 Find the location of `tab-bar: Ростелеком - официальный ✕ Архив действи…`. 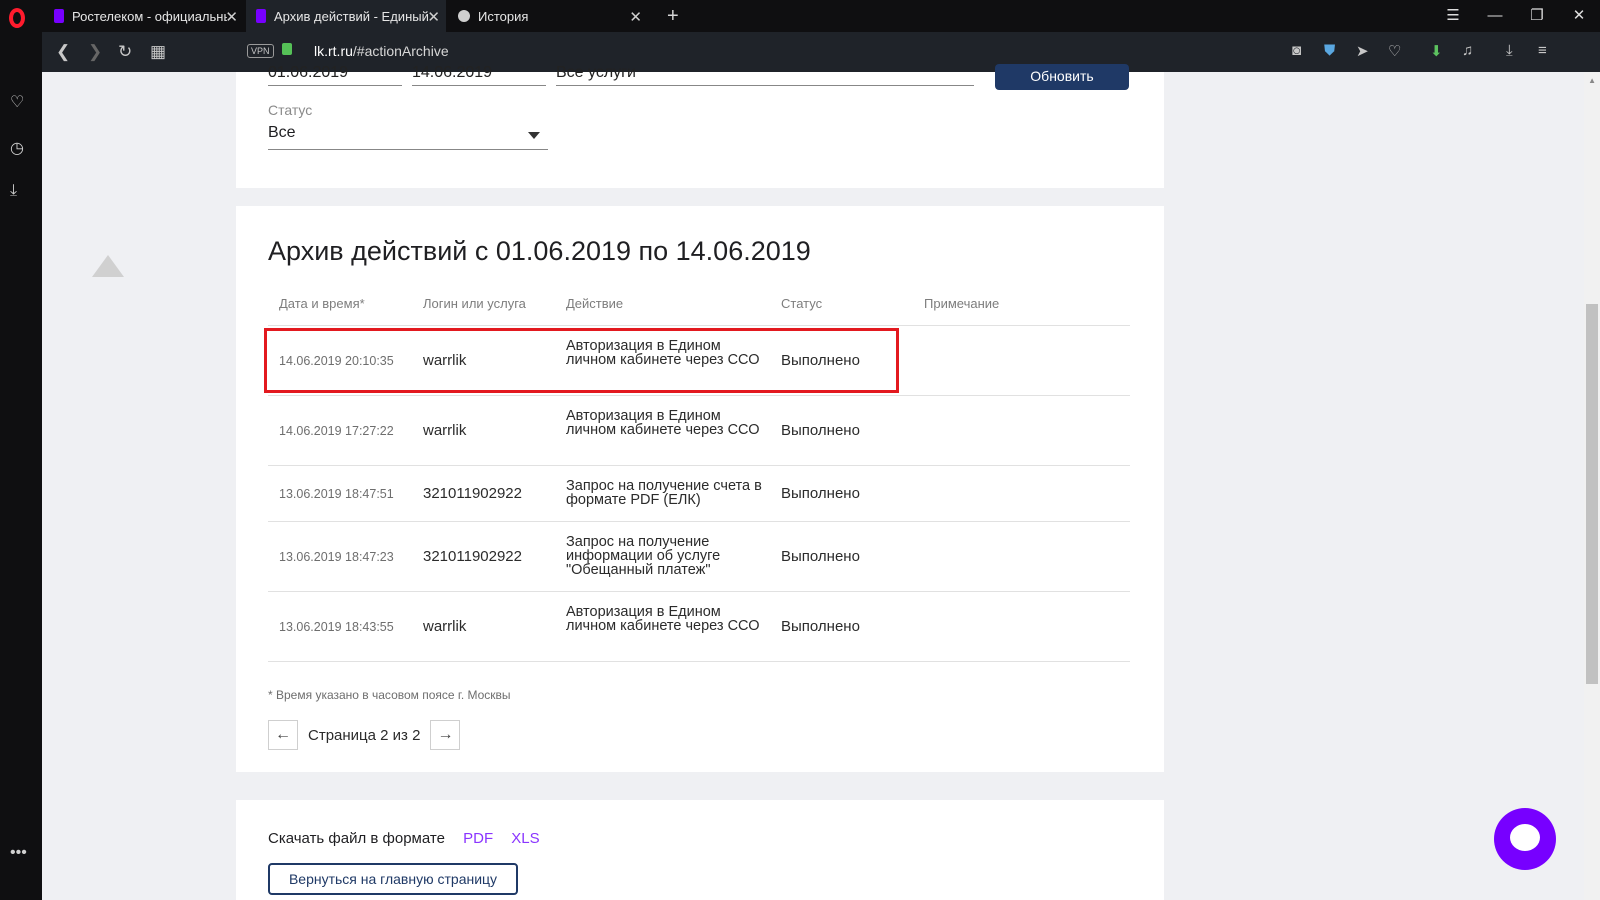

tab-bar: Ростелеком - официальный ✕ Архив действи… is located at coordinates (800, 16).